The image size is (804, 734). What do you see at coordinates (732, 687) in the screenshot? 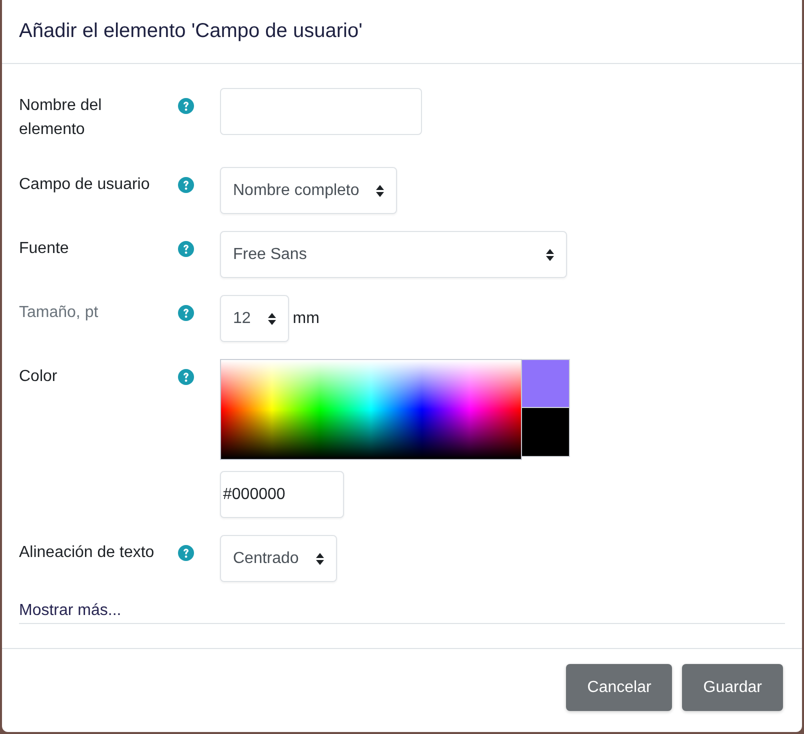
I see `save-button: Guardar` at bounding box center [732, 687].